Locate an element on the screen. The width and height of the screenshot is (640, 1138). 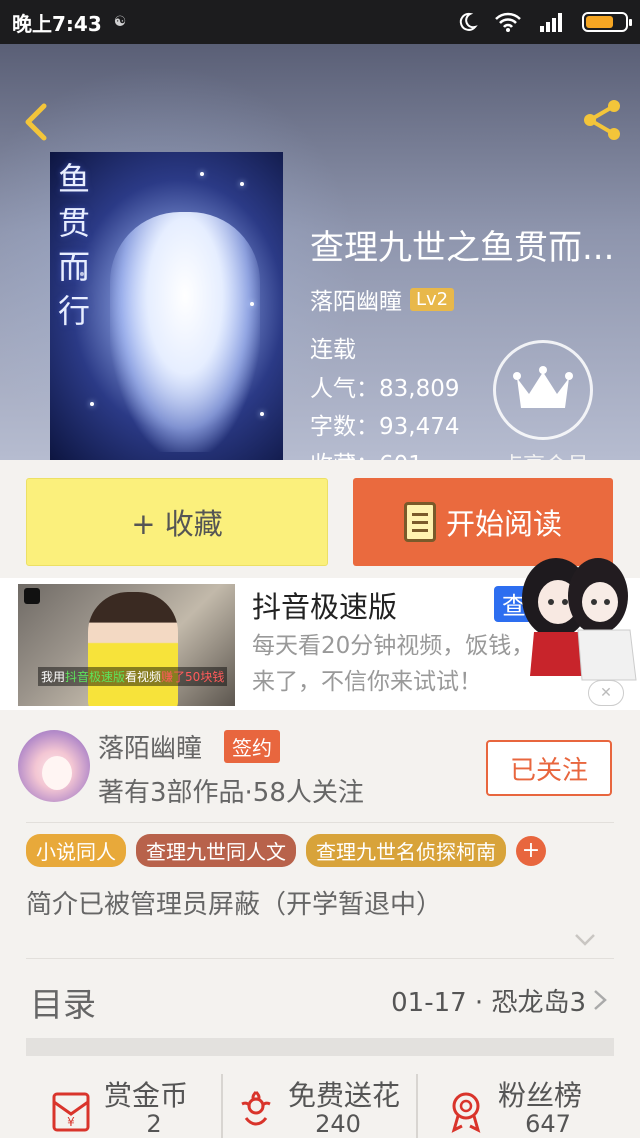
collect-button: + 收藏 is located at coordinates (177, 522).